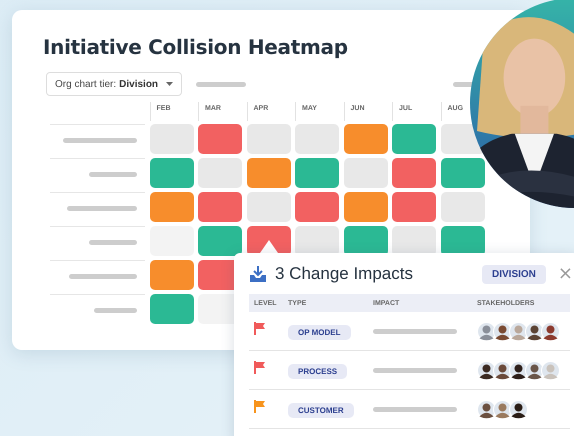 This screenshot has width=574, height=436. I want to click on type-tag: OP MODEL, so click(319, 332).